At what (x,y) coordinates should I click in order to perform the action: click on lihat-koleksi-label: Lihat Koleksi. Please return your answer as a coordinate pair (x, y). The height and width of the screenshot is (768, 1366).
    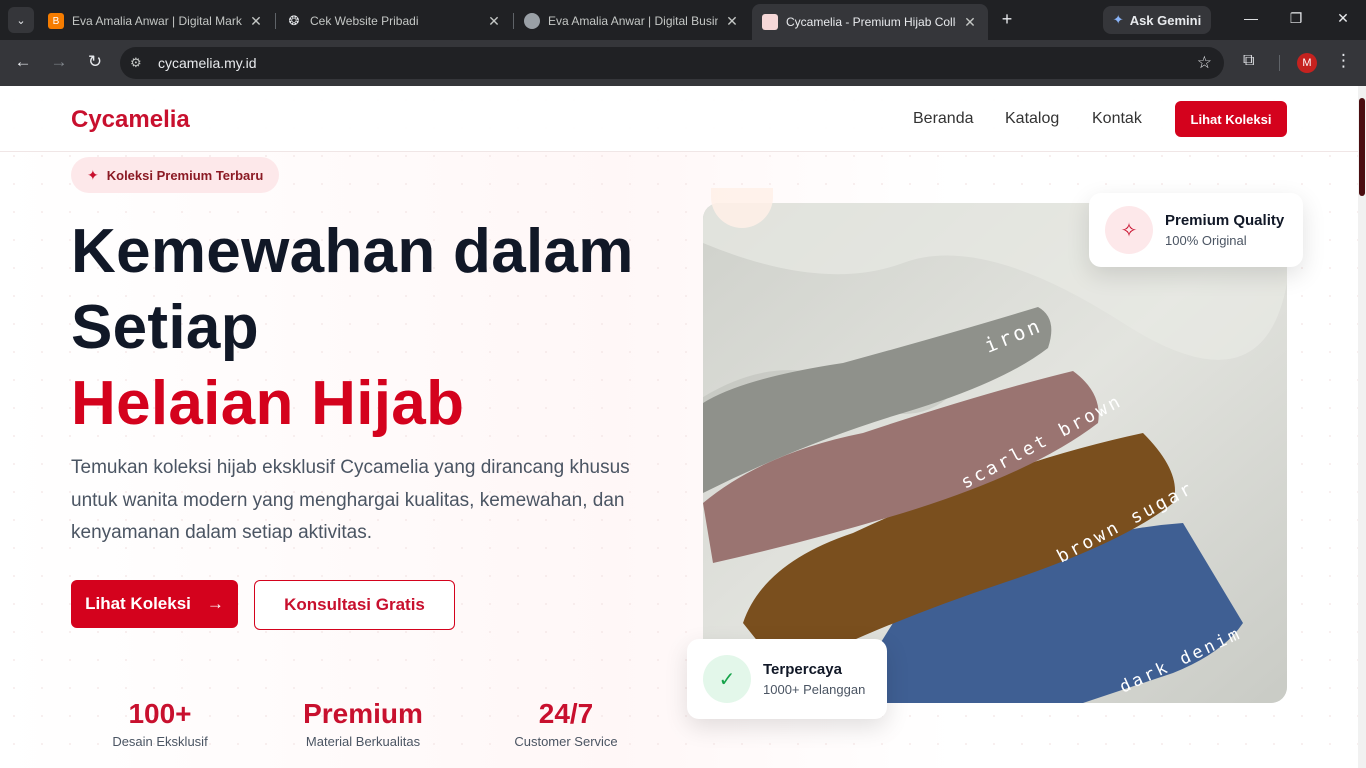
    Looking at the image, I should click on (138, 603).